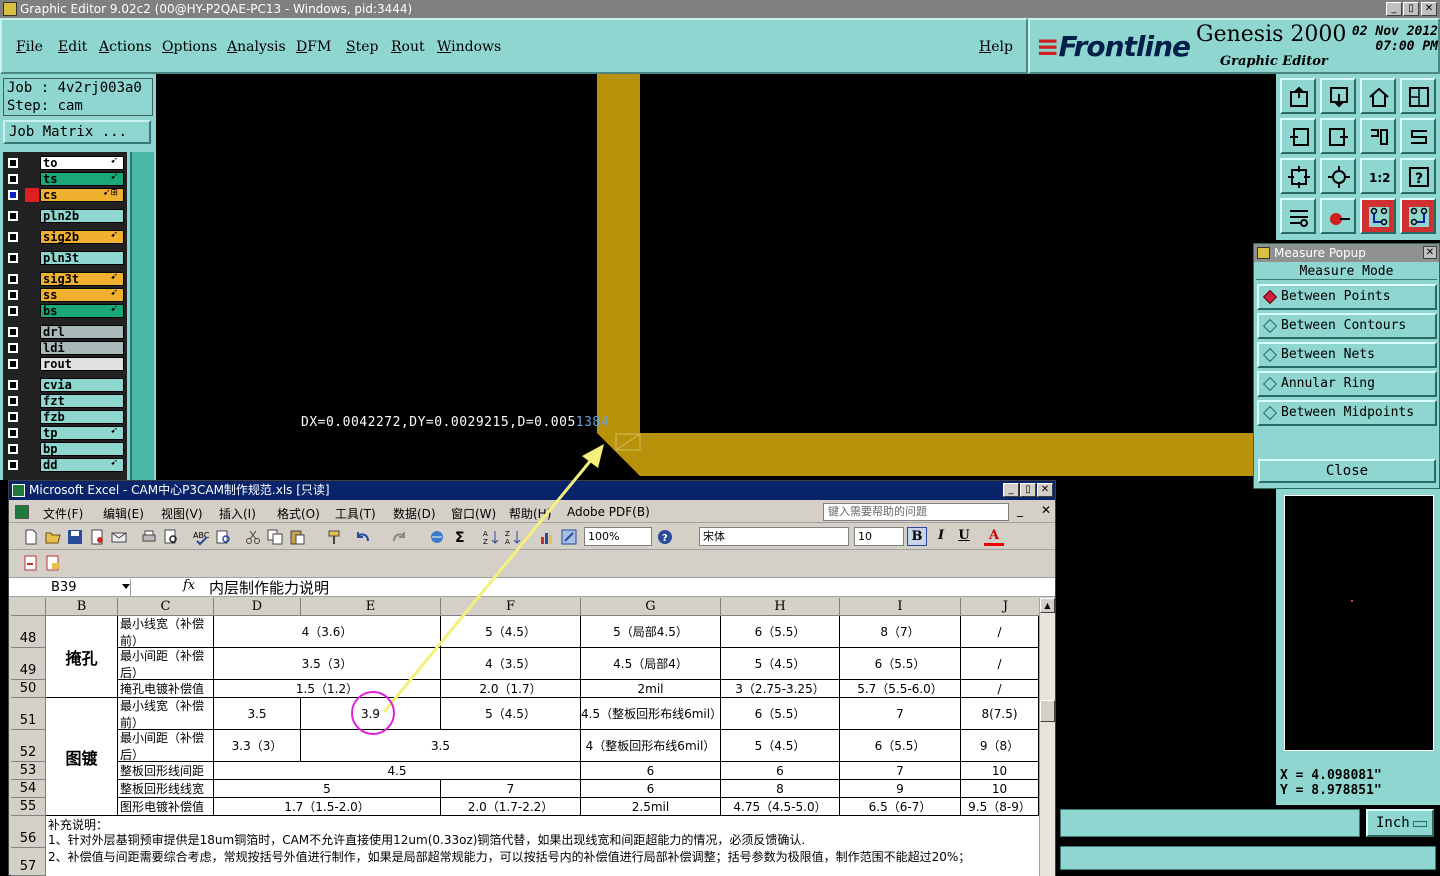 The width and height of the screenshot is (1440, 876). Describe the element at coordinates (125, 47) in the screenshot. I see `menu-actions: Actions` at that location.